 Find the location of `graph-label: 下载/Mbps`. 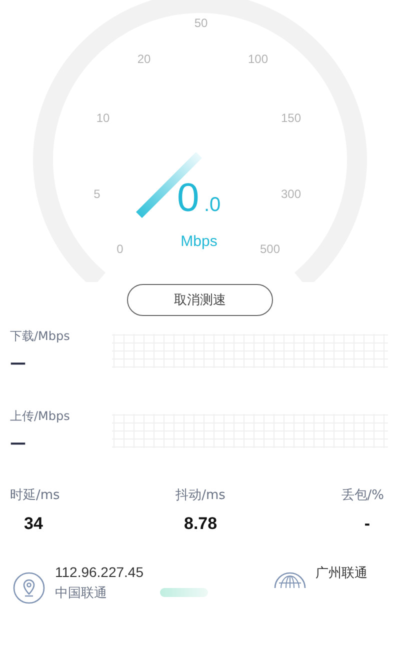

graph-label: 下载/Mbps is located at coordinates (40, 336).